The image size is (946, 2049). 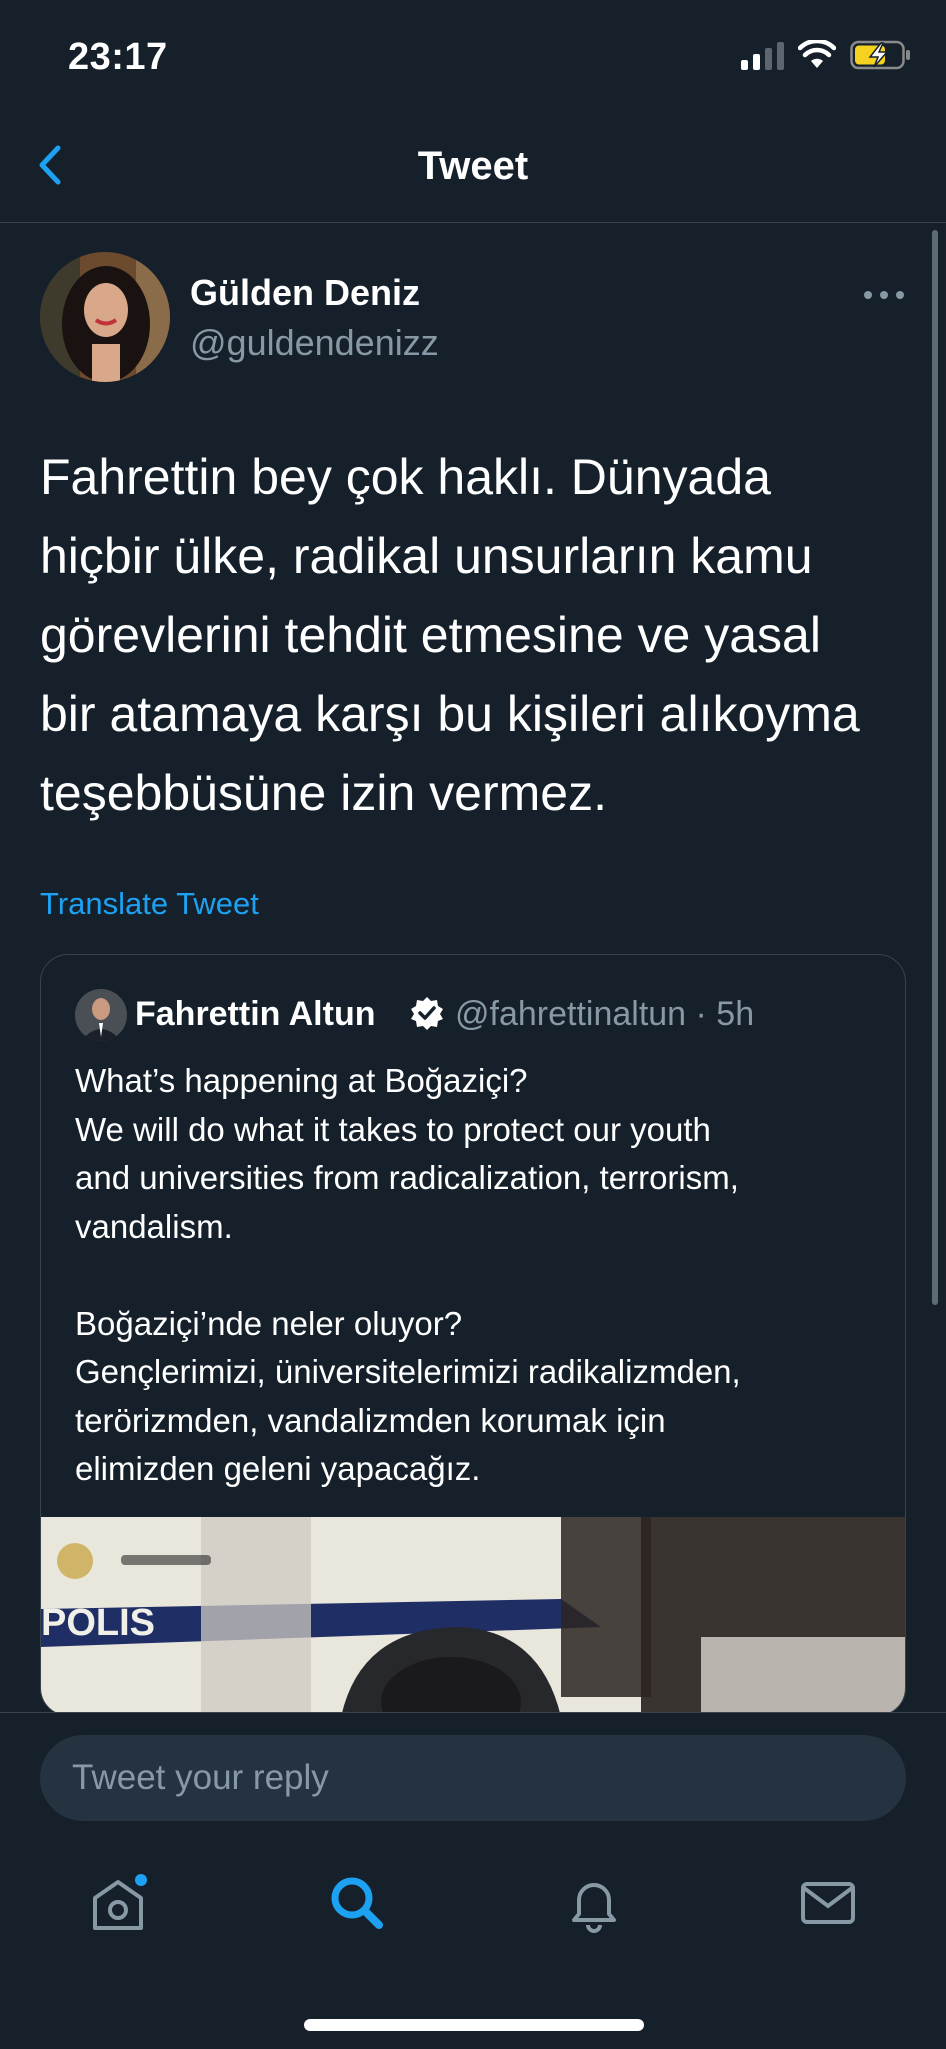 I want to click on status-icons, so click(x=826, y=55).